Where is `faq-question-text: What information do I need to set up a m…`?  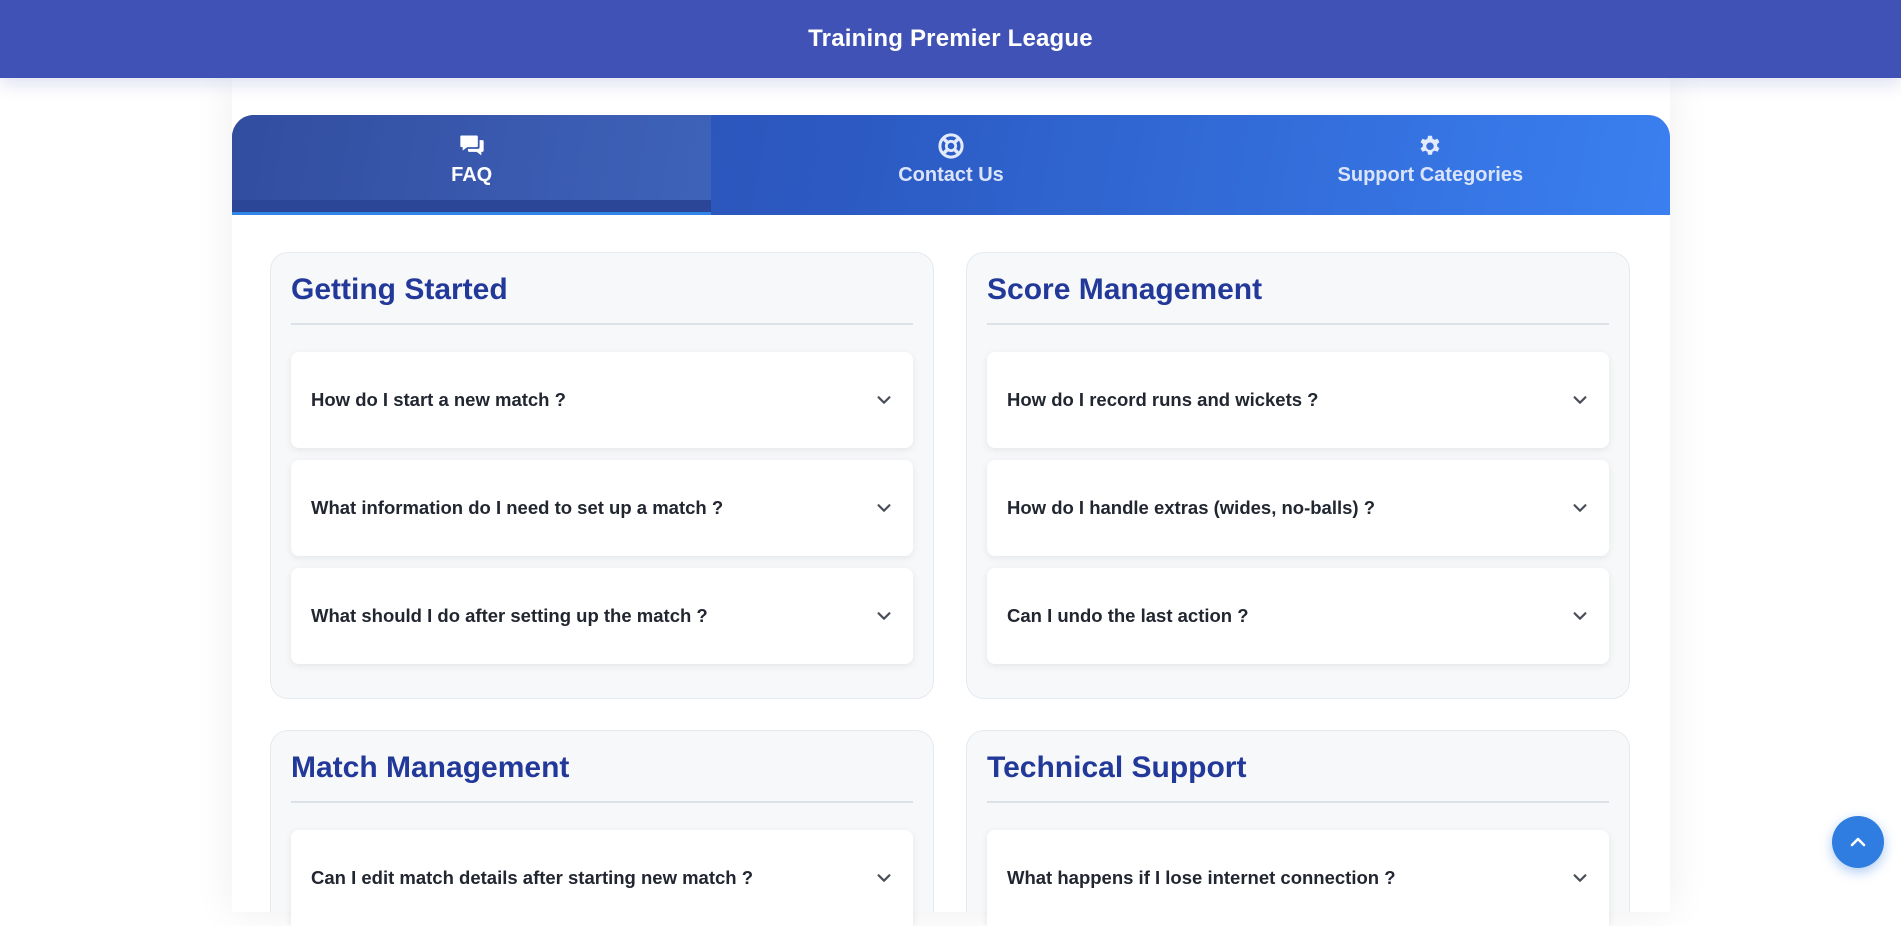 faq-question-text: What information do I need to set up a m… is located at coordinates (517, 507).